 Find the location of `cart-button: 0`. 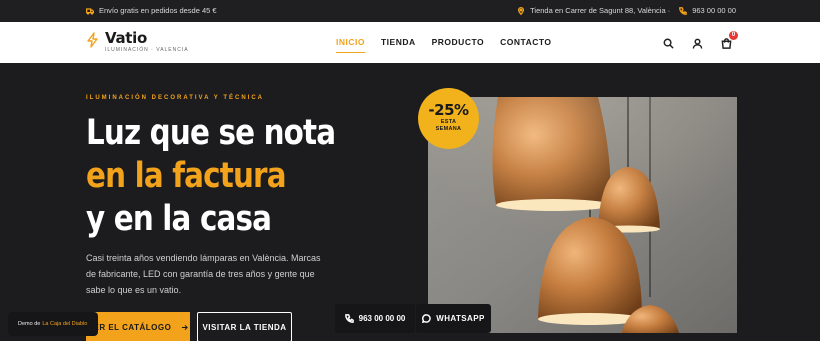

cart-button: 0 is located at coordinates (729, 42).